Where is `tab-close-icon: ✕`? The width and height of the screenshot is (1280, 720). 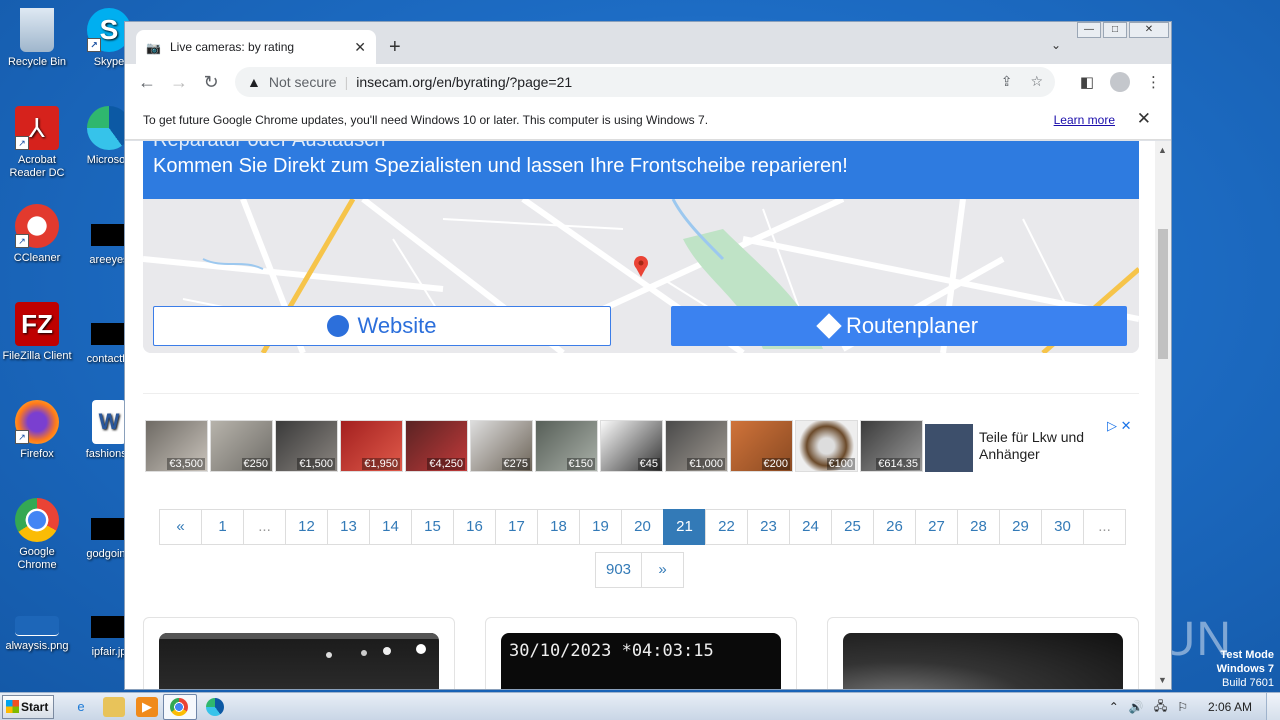 tab-close-icon: ✕ is located at coordinates (360, 47).